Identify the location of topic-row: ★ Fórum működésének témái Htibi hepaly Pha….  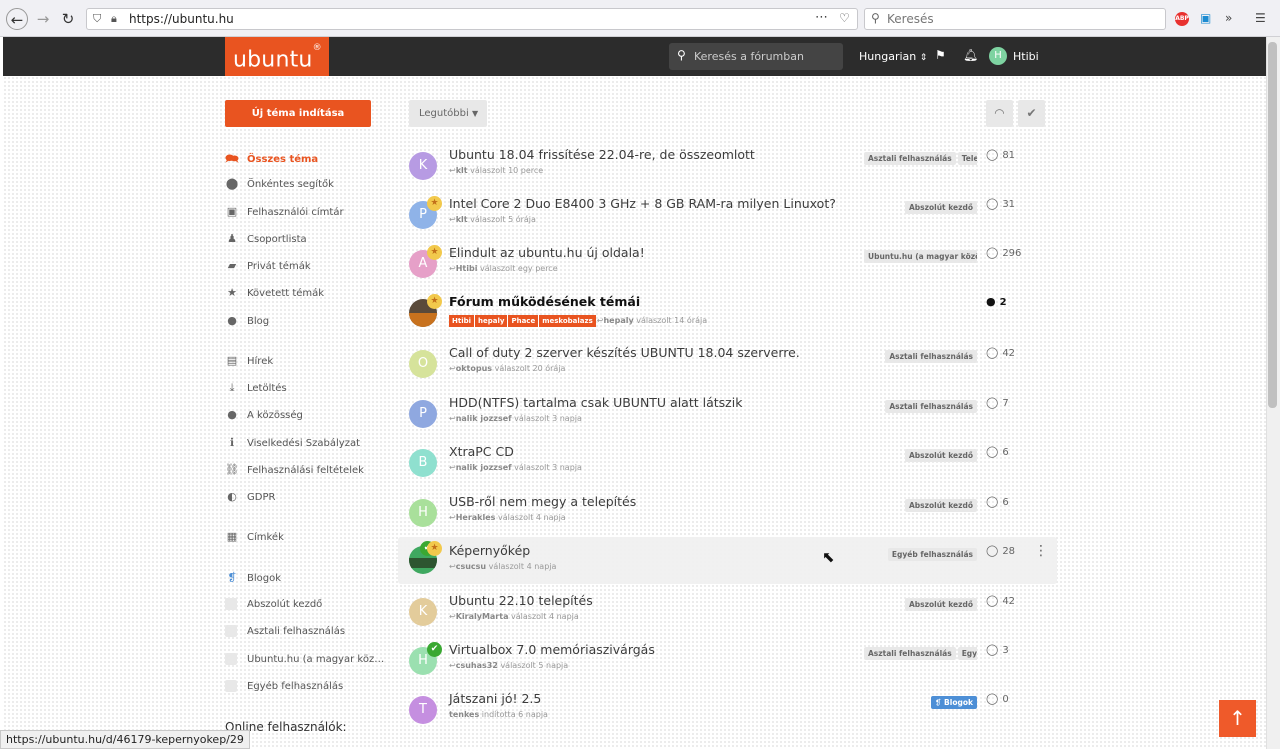
(727, 317).